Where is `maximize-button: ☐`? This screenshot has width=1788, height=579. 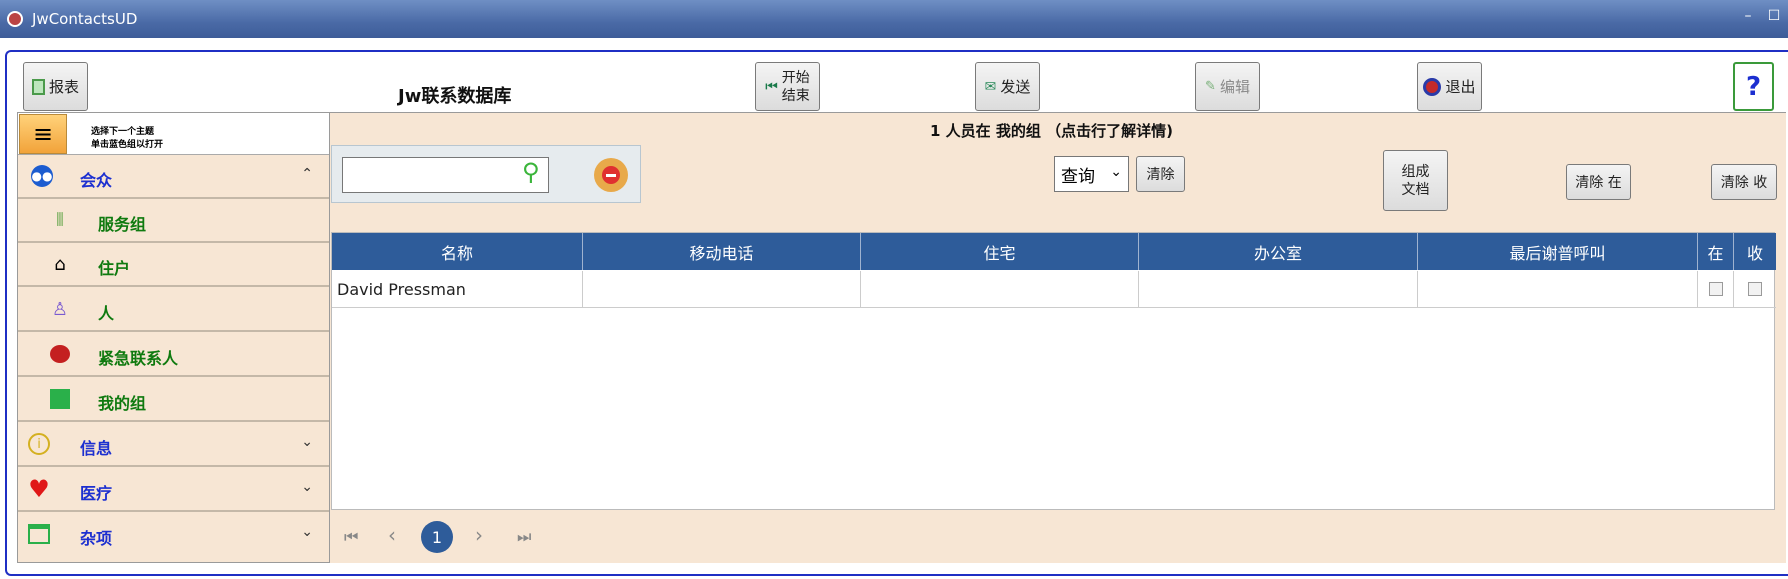 maximize-button: ☐ is located at coordinates (1774, 16).